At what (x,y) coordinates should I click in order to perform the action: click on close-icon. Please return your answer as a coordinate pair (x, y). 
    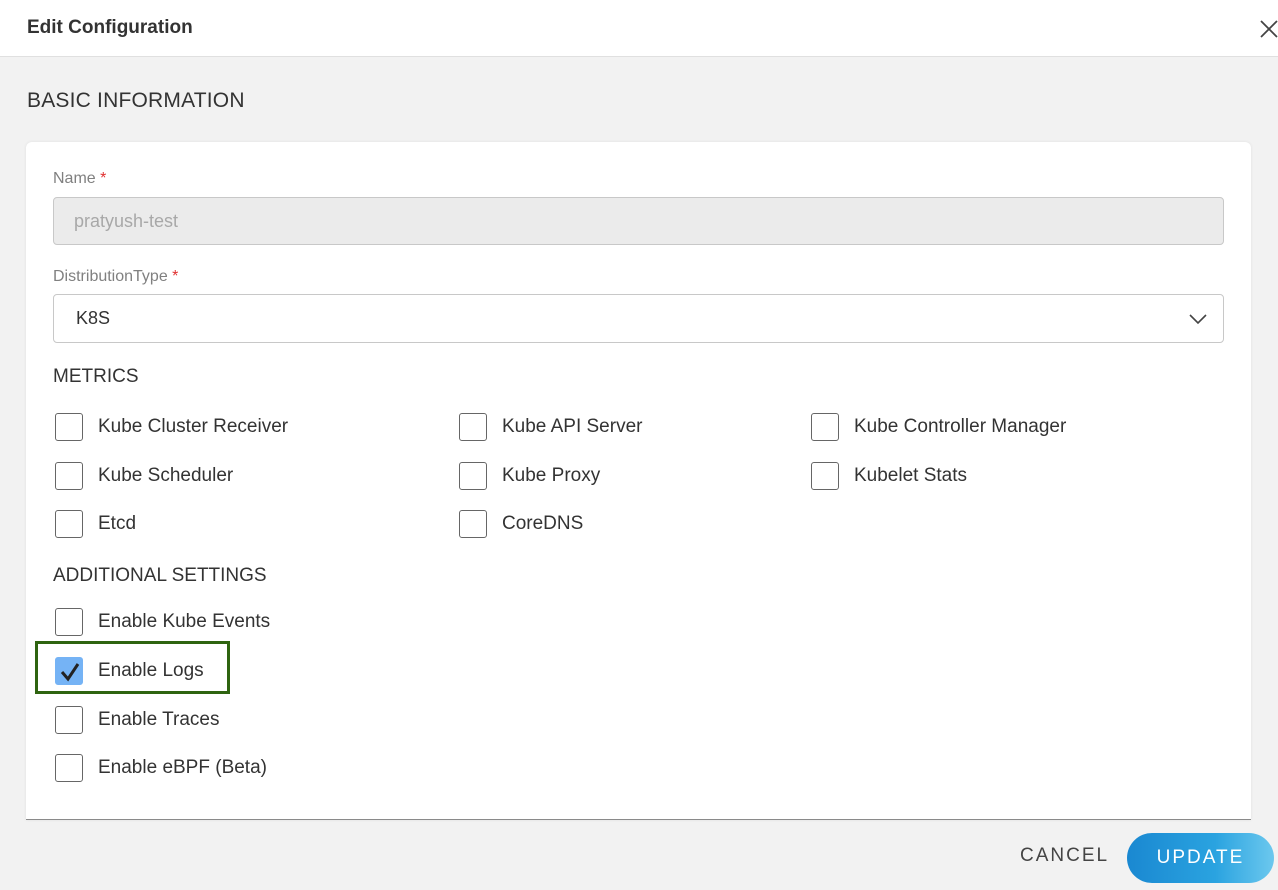
    Looking at the image, I should click on (1269, 29).